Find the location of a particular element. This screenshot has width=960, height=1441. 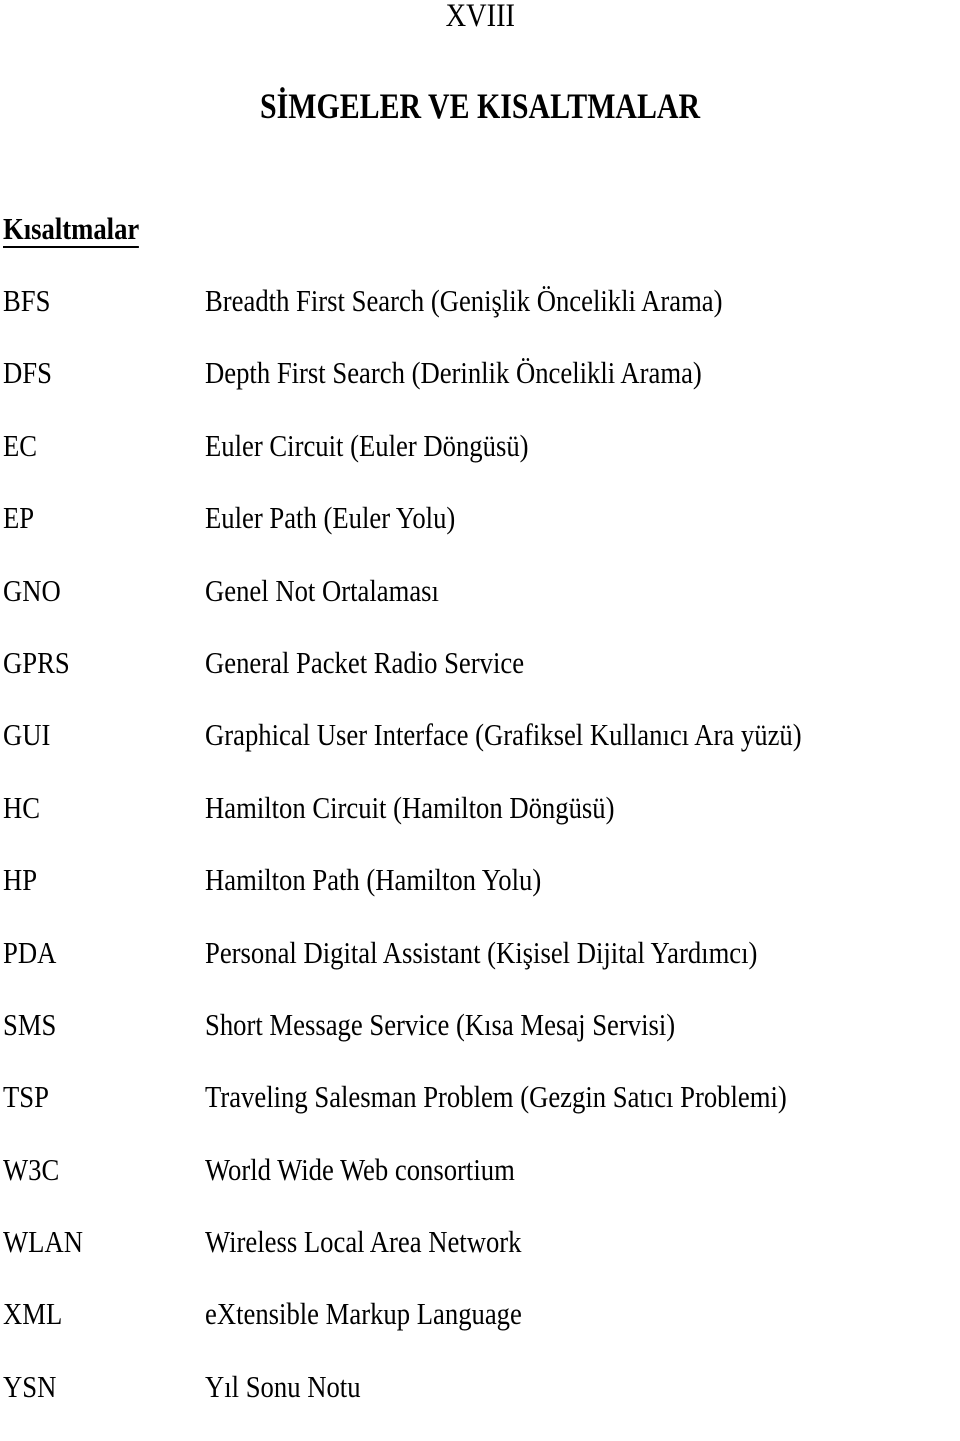

abbreviation: SMS is located at coordinates (34, 1025).